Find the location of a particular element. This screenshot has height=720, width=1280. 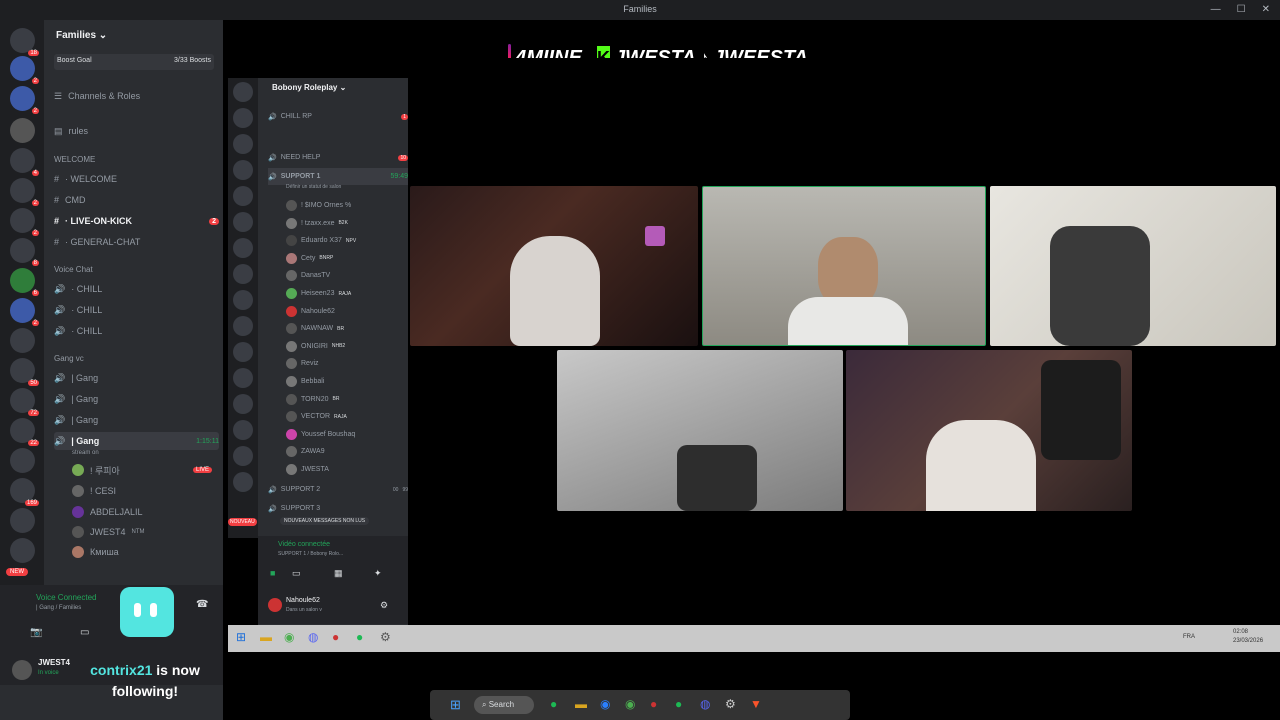

member-item: ABDELJALIL is located at coordinates (142, 512).